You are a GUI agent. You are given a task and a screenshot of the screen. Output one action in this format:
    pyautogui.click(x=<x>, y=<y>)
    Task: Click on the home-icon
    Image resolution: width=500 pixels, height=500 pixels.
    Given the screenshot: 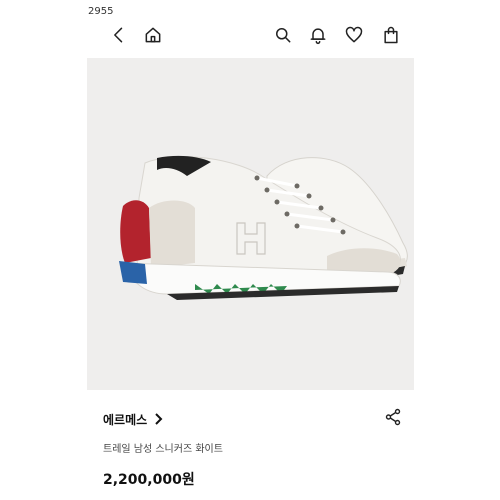 What is the action you would take?
    pyautogui.click(x=153, y=35)
    